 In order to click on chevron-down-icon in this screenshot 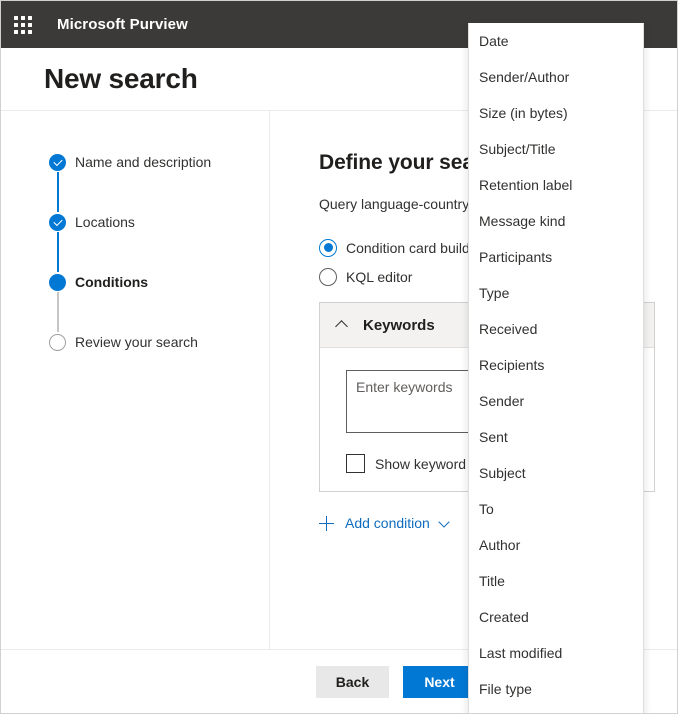, I will do `click(445, 523)`.